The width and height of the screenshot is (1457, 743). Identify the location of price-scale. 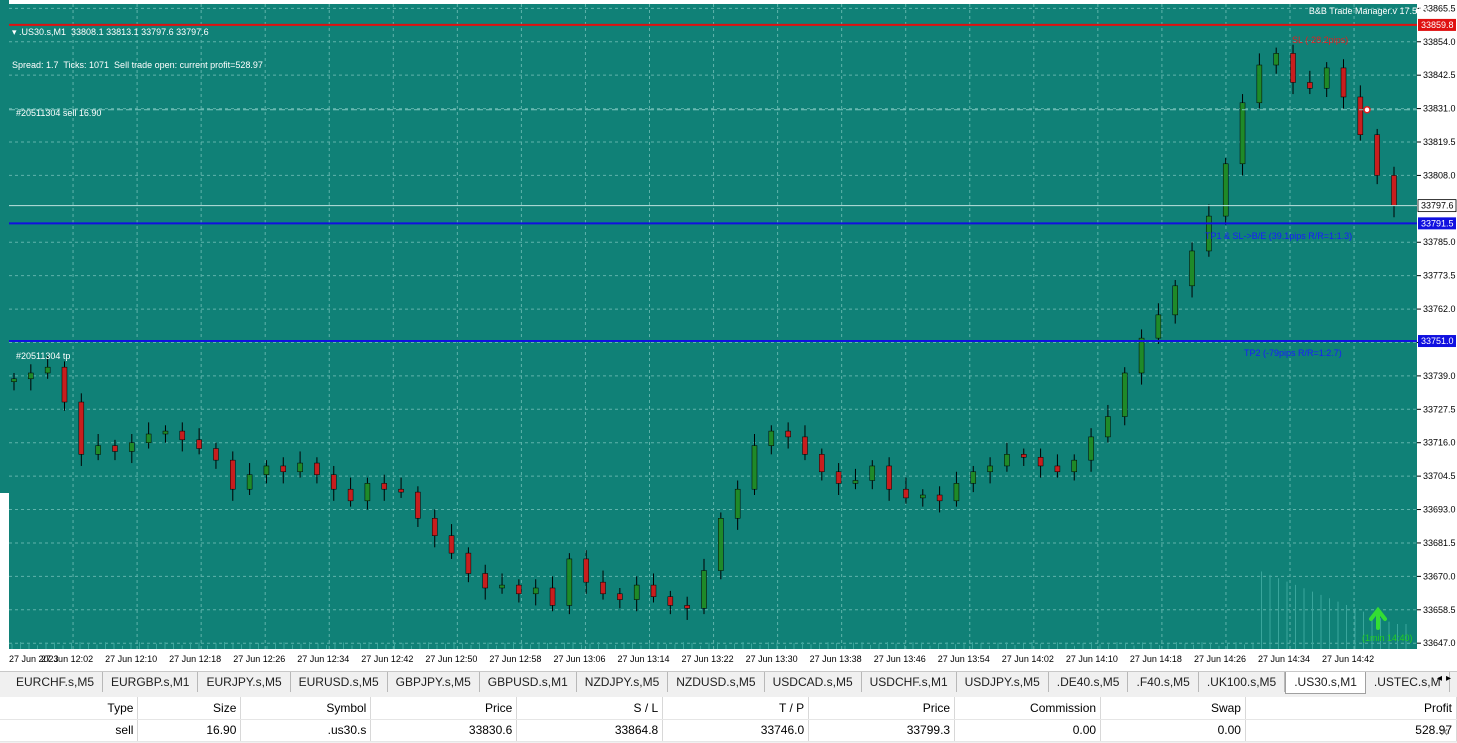
(1437, 324).